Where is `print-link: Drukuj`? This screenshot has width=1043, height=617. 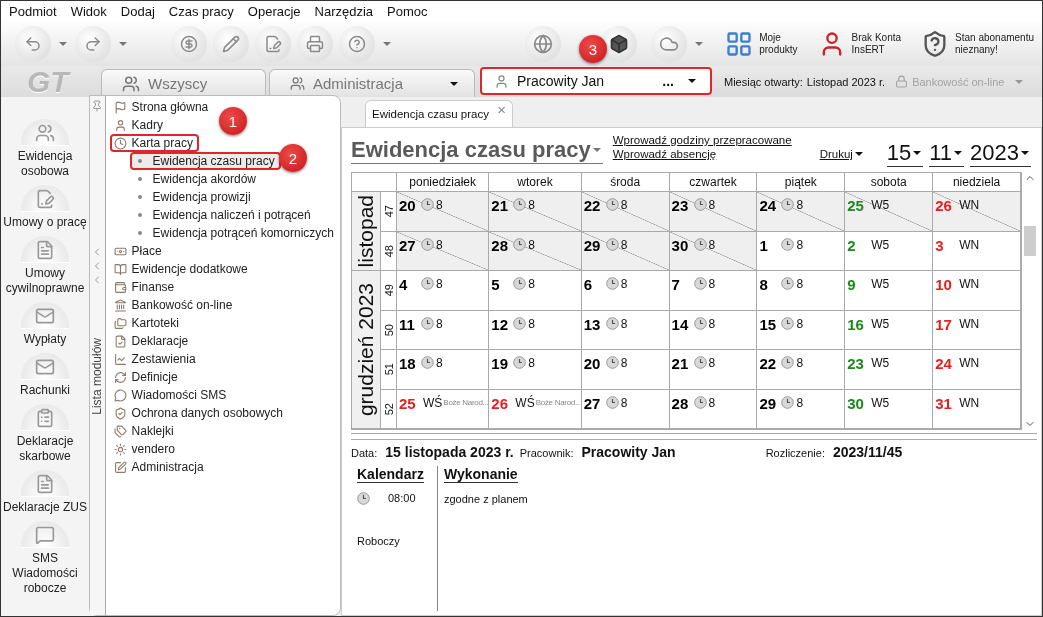
print-link: Drukuj is located at coordinates (842, 154).